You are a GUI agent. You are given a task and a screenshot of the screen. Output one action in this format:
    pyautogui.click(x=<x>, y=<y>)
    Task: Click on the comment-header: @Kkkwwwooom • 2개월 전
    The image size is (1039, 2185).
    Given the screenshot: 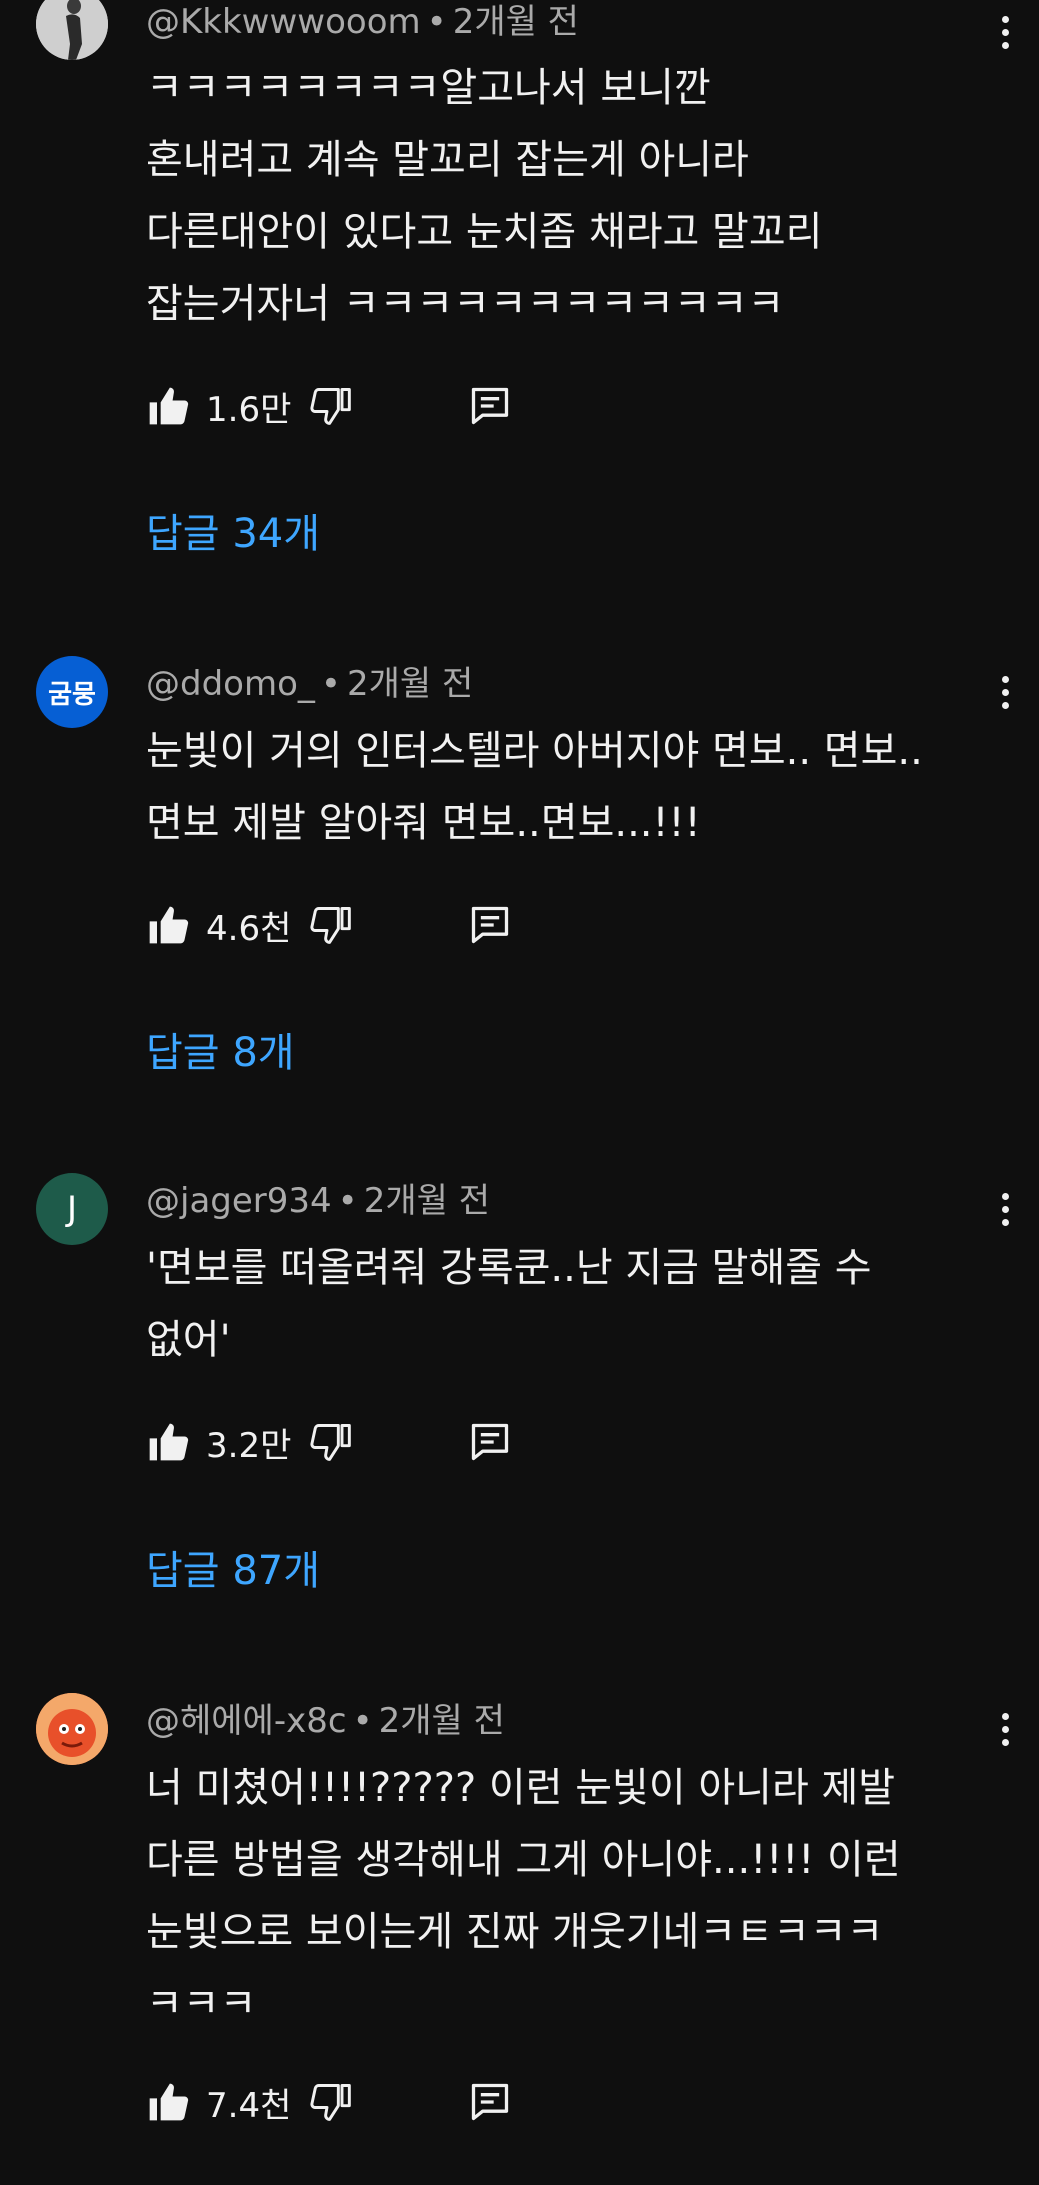 What is the action you would take?
    pyautogui.click(x=362, y=22)
    